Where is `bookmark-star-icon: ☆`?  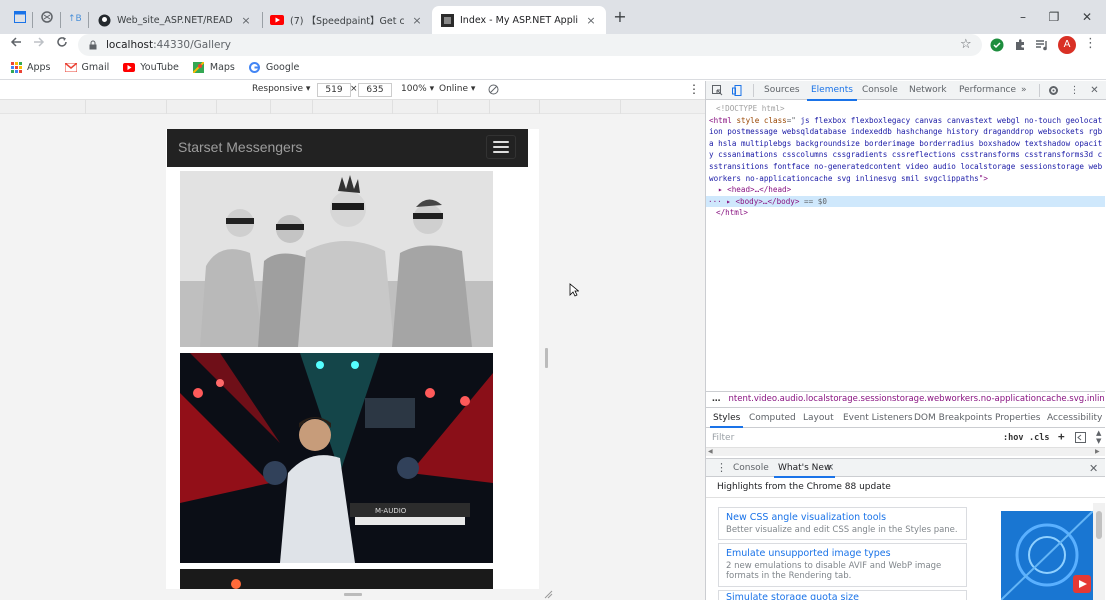
bookmark-star-icon: ☆ is located at coordinates (966, 44).